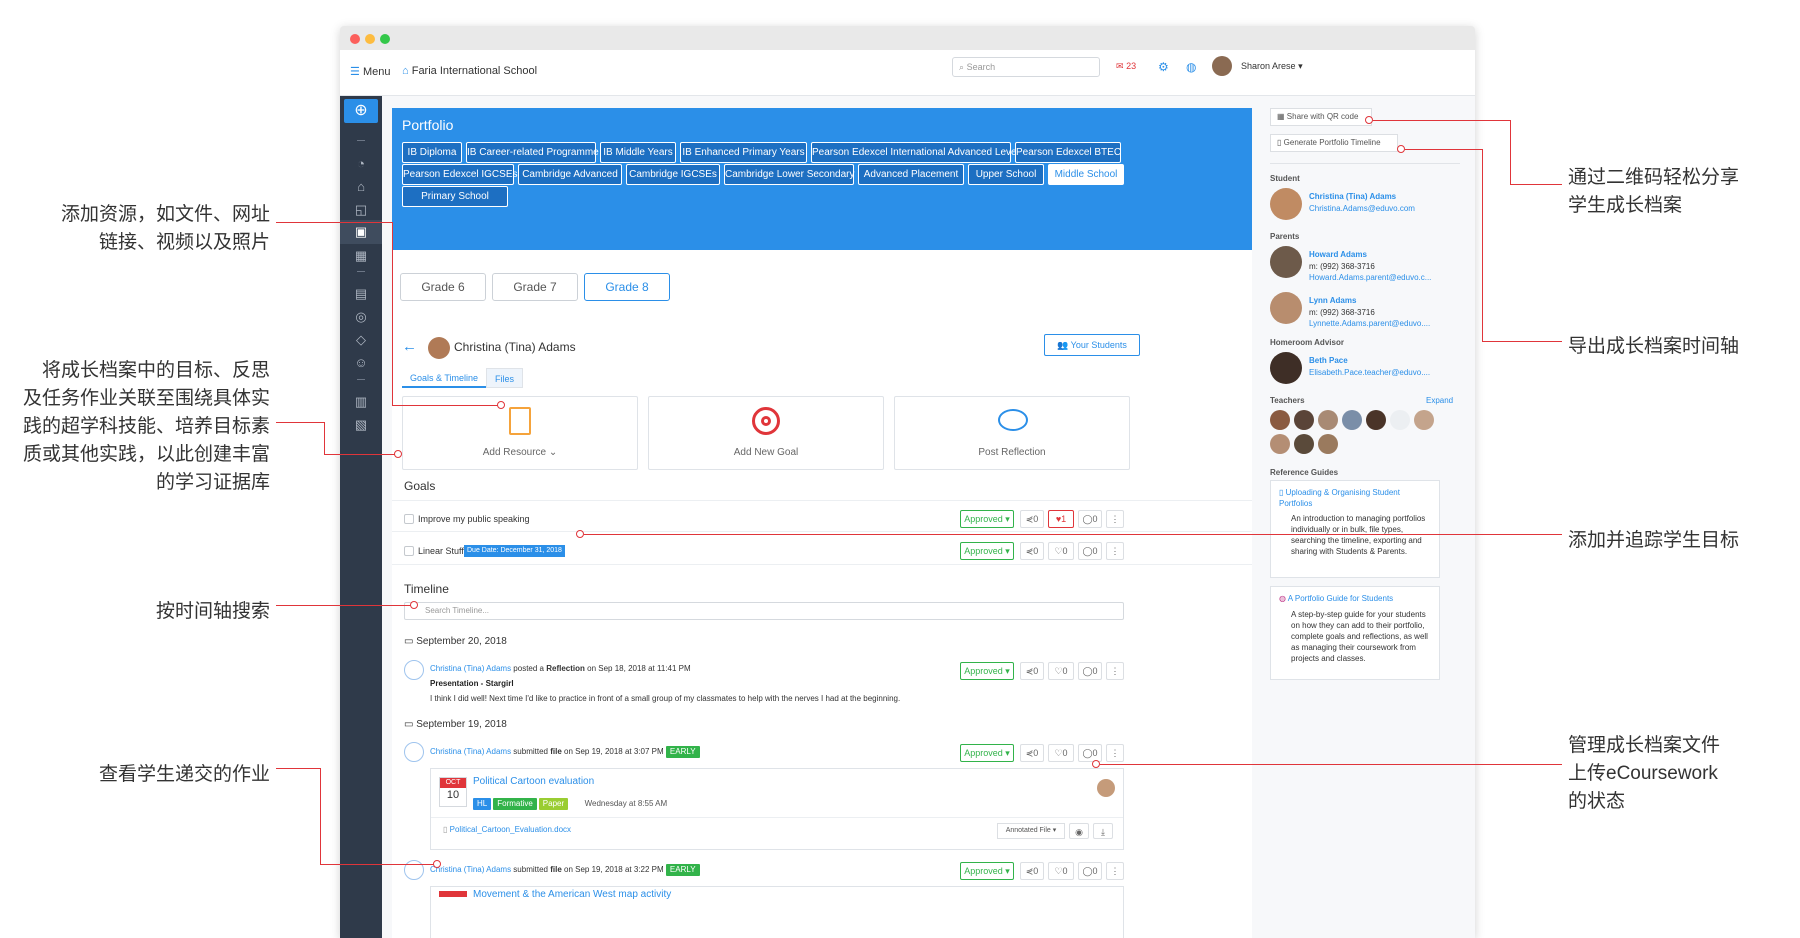  I want to click on programme-tab: Primary School, so click(455, 196).